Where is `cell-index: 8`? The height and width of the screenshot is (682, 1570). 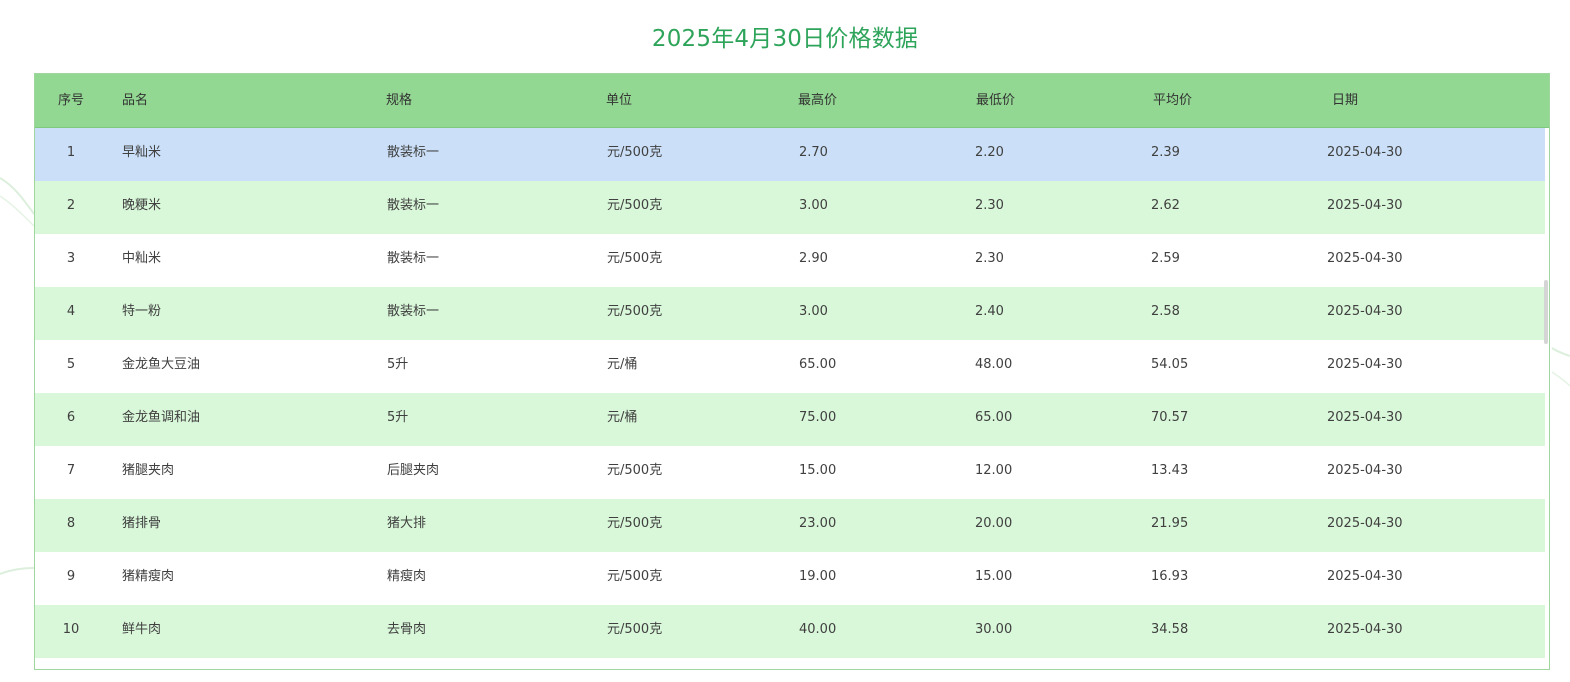 cell-index: 8 is located at coordinates (71, 523).